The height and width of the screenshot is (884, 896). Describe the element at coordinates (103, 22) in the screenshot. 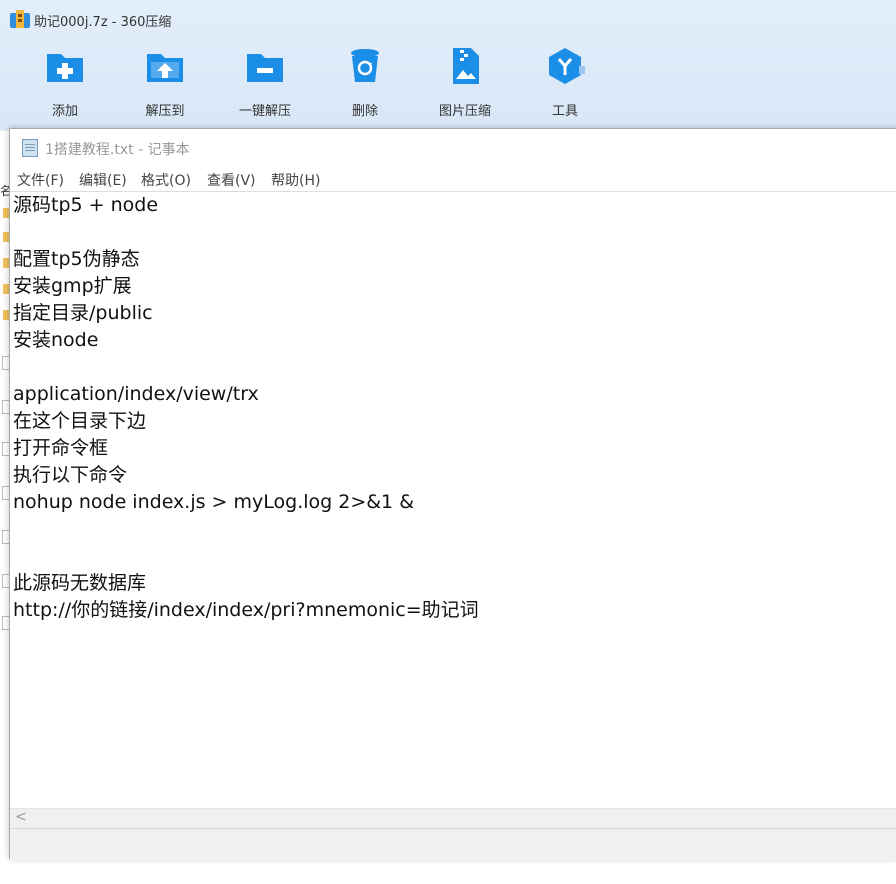

I see `archive-window-title: 助记000j.7z - 360压缩` at that location.